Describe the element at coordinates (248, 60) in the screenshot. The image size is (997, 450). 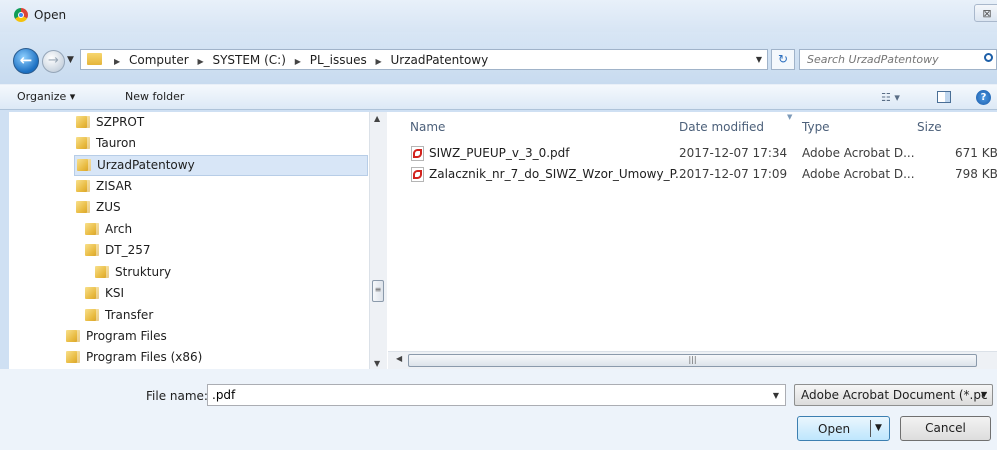
I see `breadcrumb-system-drive: SYSTEM (C:)` at that location.